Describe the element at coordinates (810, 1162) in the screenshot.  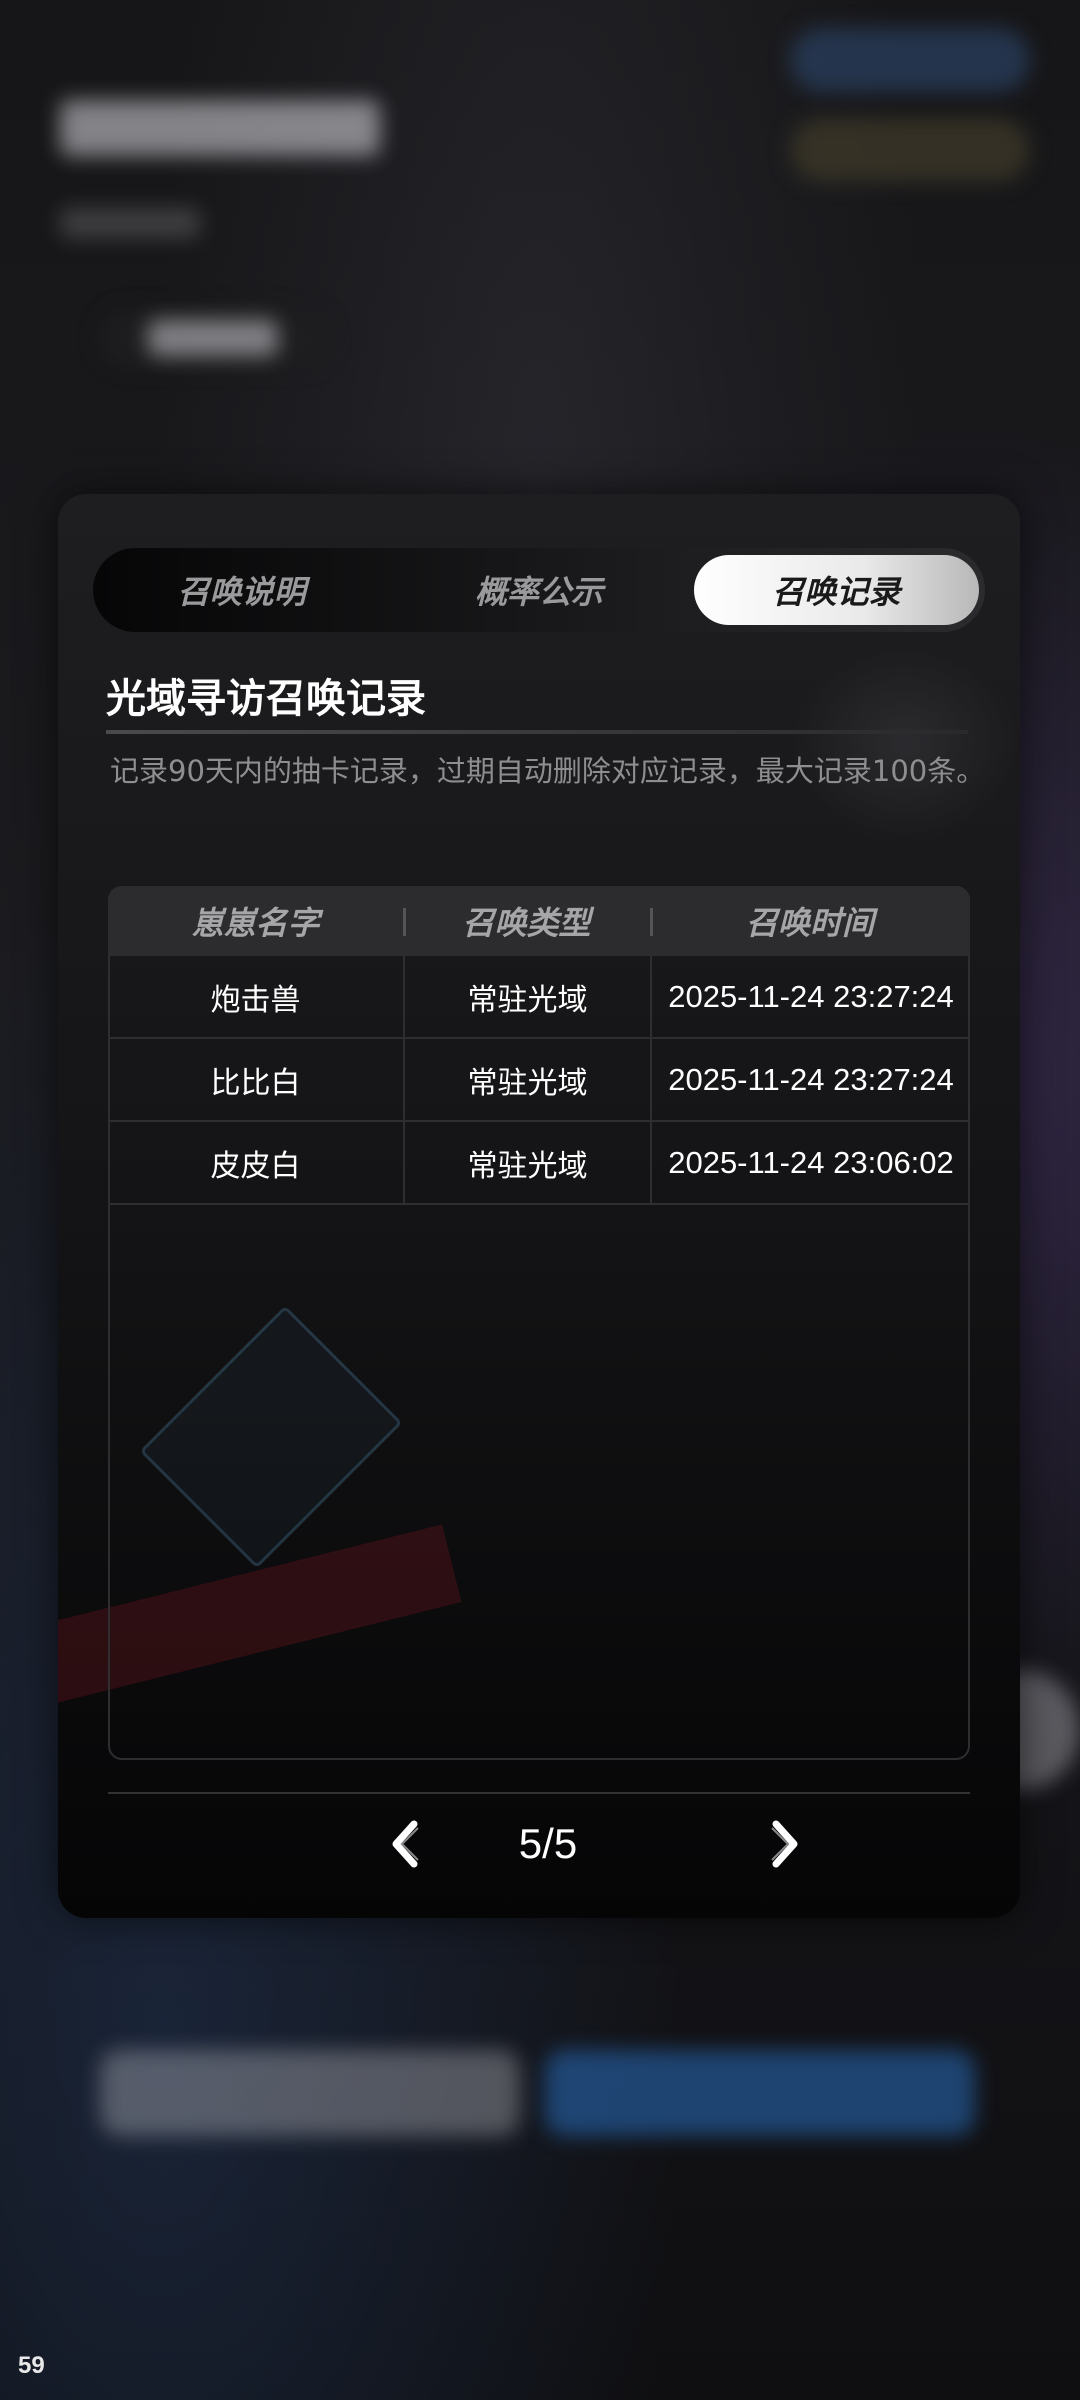
I see `row-time: 2025-11-24 23:06:02` at that location.